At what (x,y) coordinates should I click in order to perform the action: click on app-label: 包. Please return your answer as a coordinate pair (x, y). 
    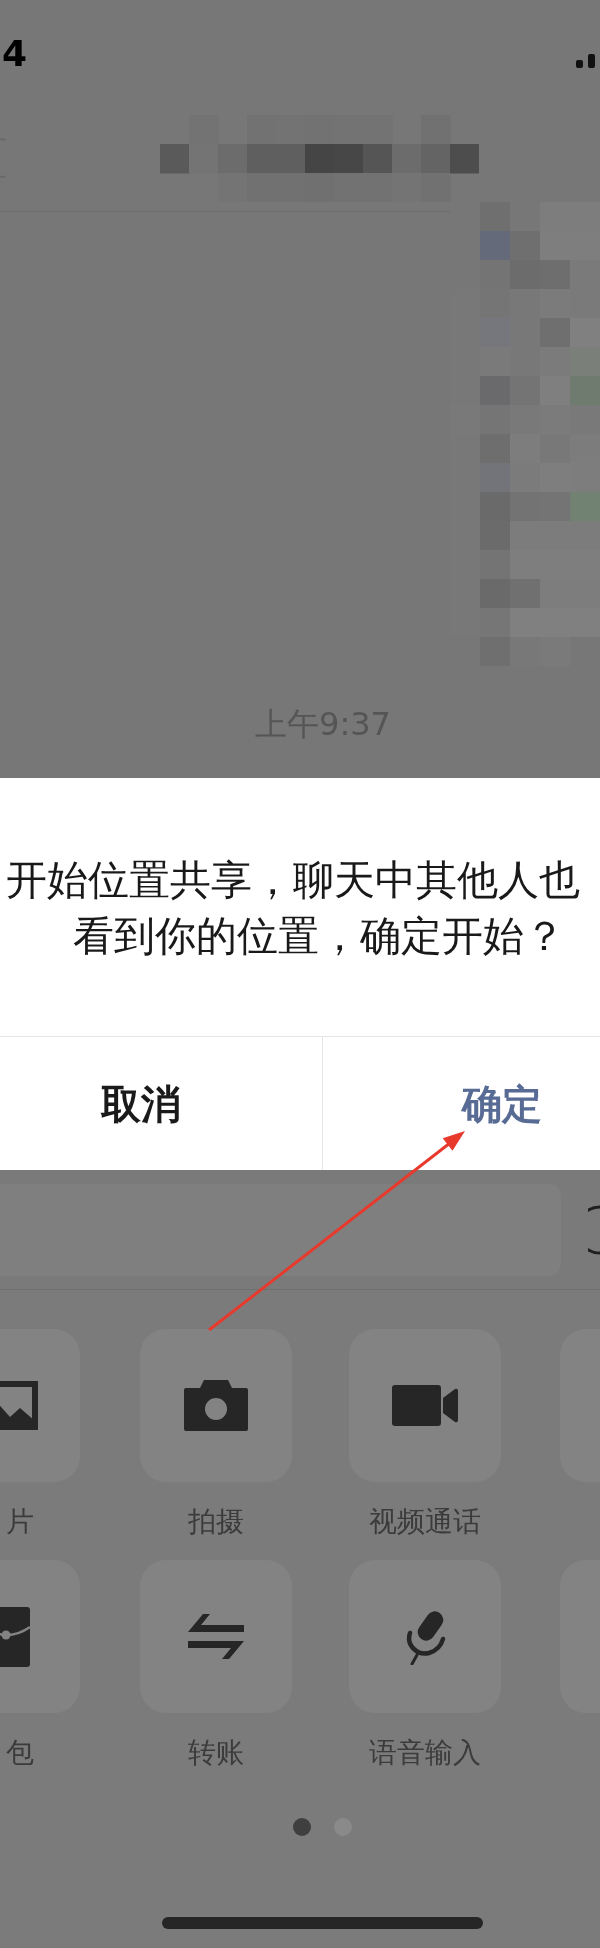
    Looking at the image, I should click on (20, 1753).